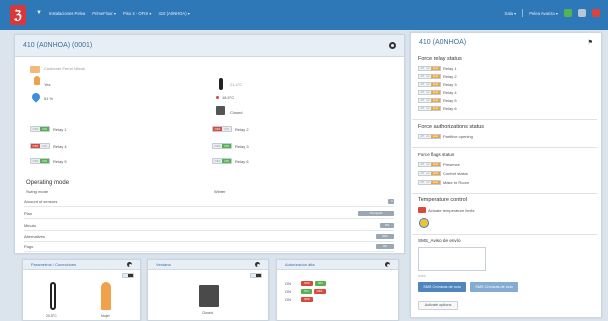 Image resolution: width=608 pixels, height=321 pixels. Describe the element at coordinates (104, 13) in the screenshot. I see `breadcrumb-item: PrimeFloor ▾` at that location.